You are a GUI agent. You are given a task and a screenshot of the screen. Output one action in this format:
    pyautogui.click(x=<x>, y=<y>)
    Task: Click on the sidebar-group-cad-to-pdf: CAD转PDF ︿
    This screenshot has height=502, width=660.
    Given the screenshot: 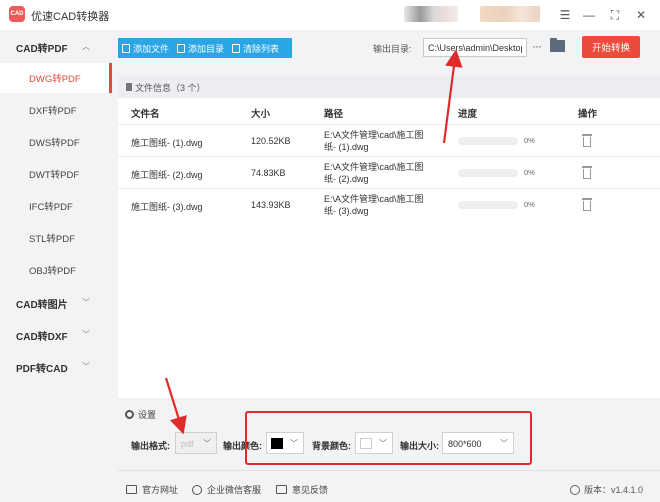 What is the action you would take?
    pyautogui.click(x=56, y=47)
    